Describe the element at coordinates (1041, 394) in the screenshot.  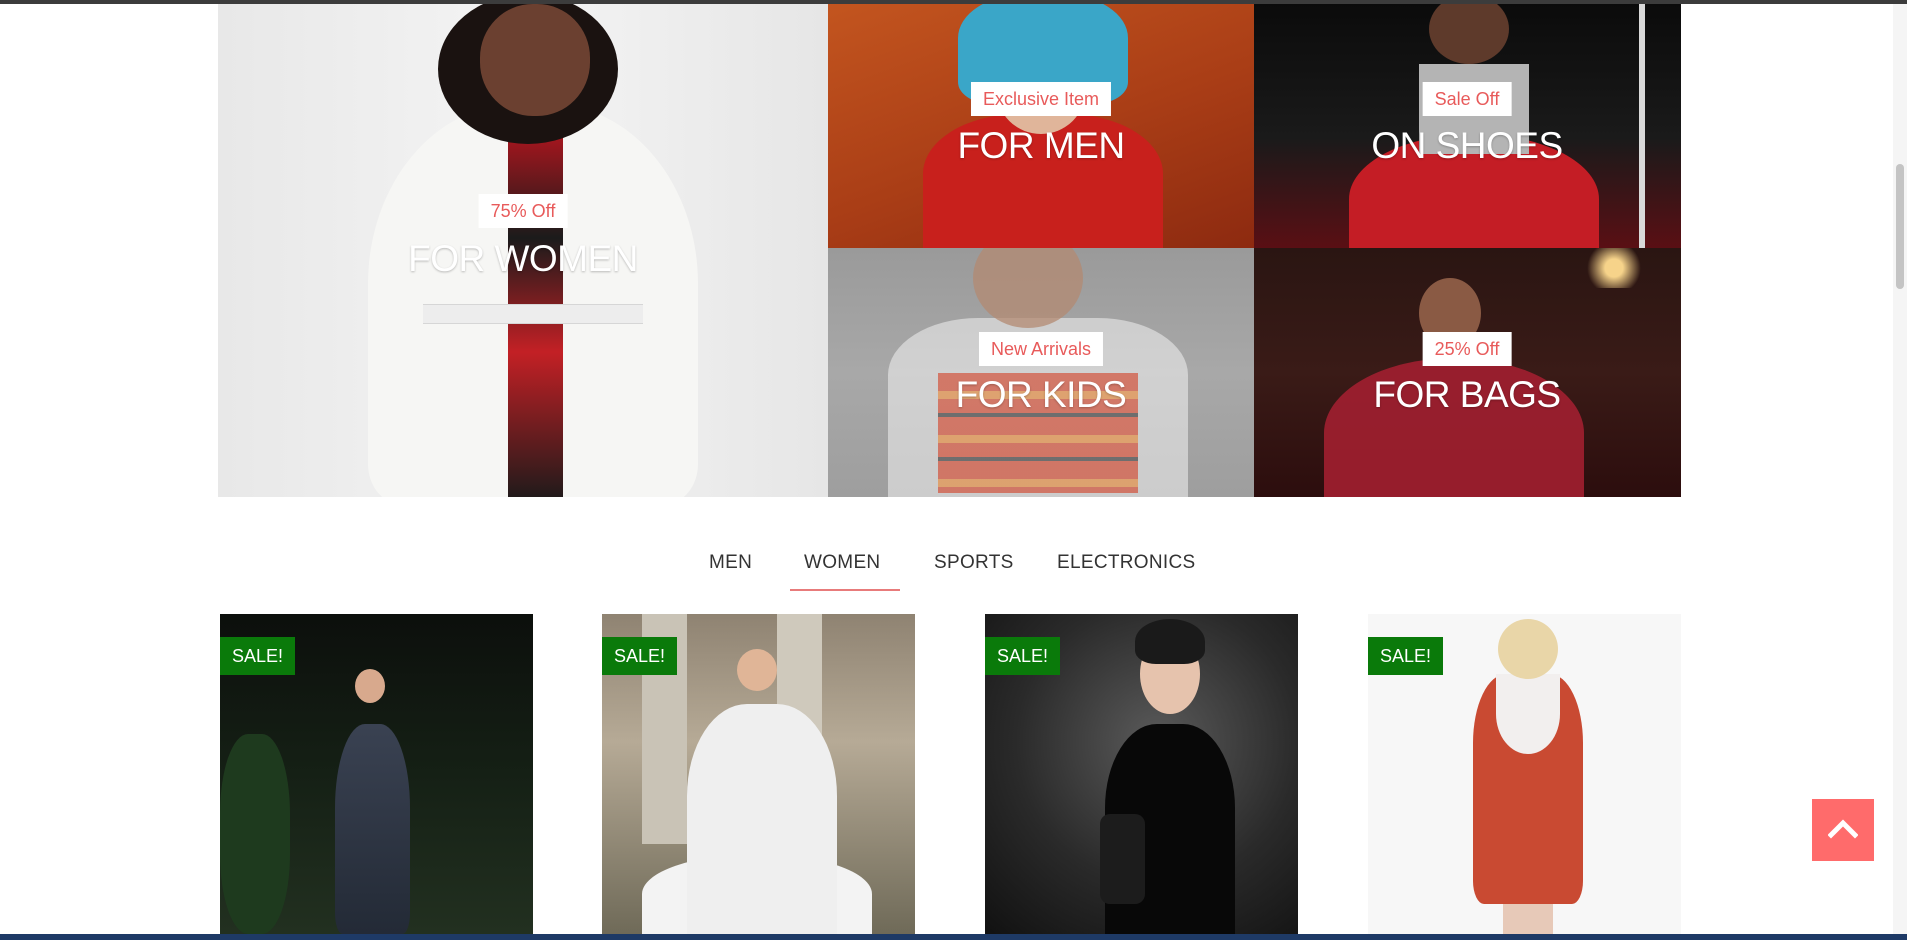
I see `banner-kids-title: FOR KIDS` at that location.